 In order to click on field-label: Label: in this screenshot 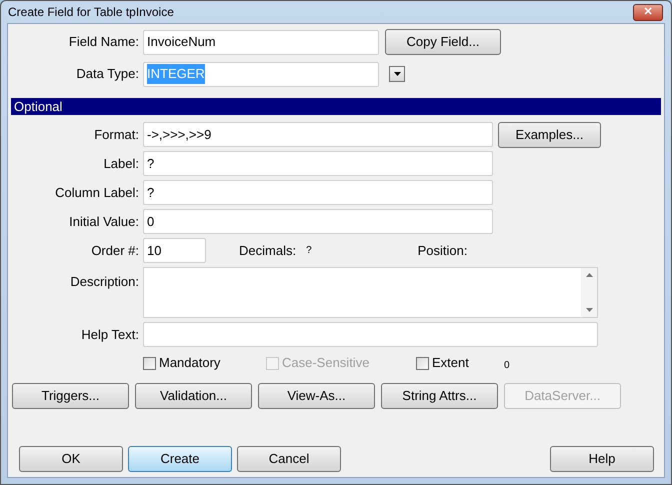, I will do `click(121, 163)`.